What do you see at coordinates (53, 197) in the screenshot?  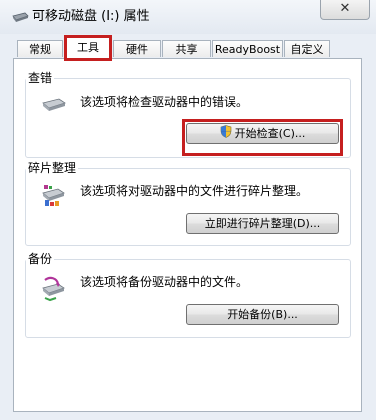 I see `defrag-icon` at bounding box center [53, 197].